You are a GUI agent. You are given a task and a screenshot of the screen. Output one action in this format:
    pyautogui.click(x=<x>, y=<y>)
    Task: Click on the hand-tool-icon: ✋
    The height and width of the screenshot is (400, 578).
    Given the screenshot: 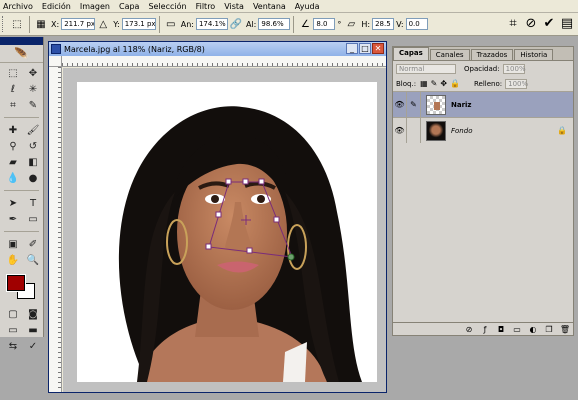 What is the action you would take?
    pyautogui.click(x=13, y=260)
    